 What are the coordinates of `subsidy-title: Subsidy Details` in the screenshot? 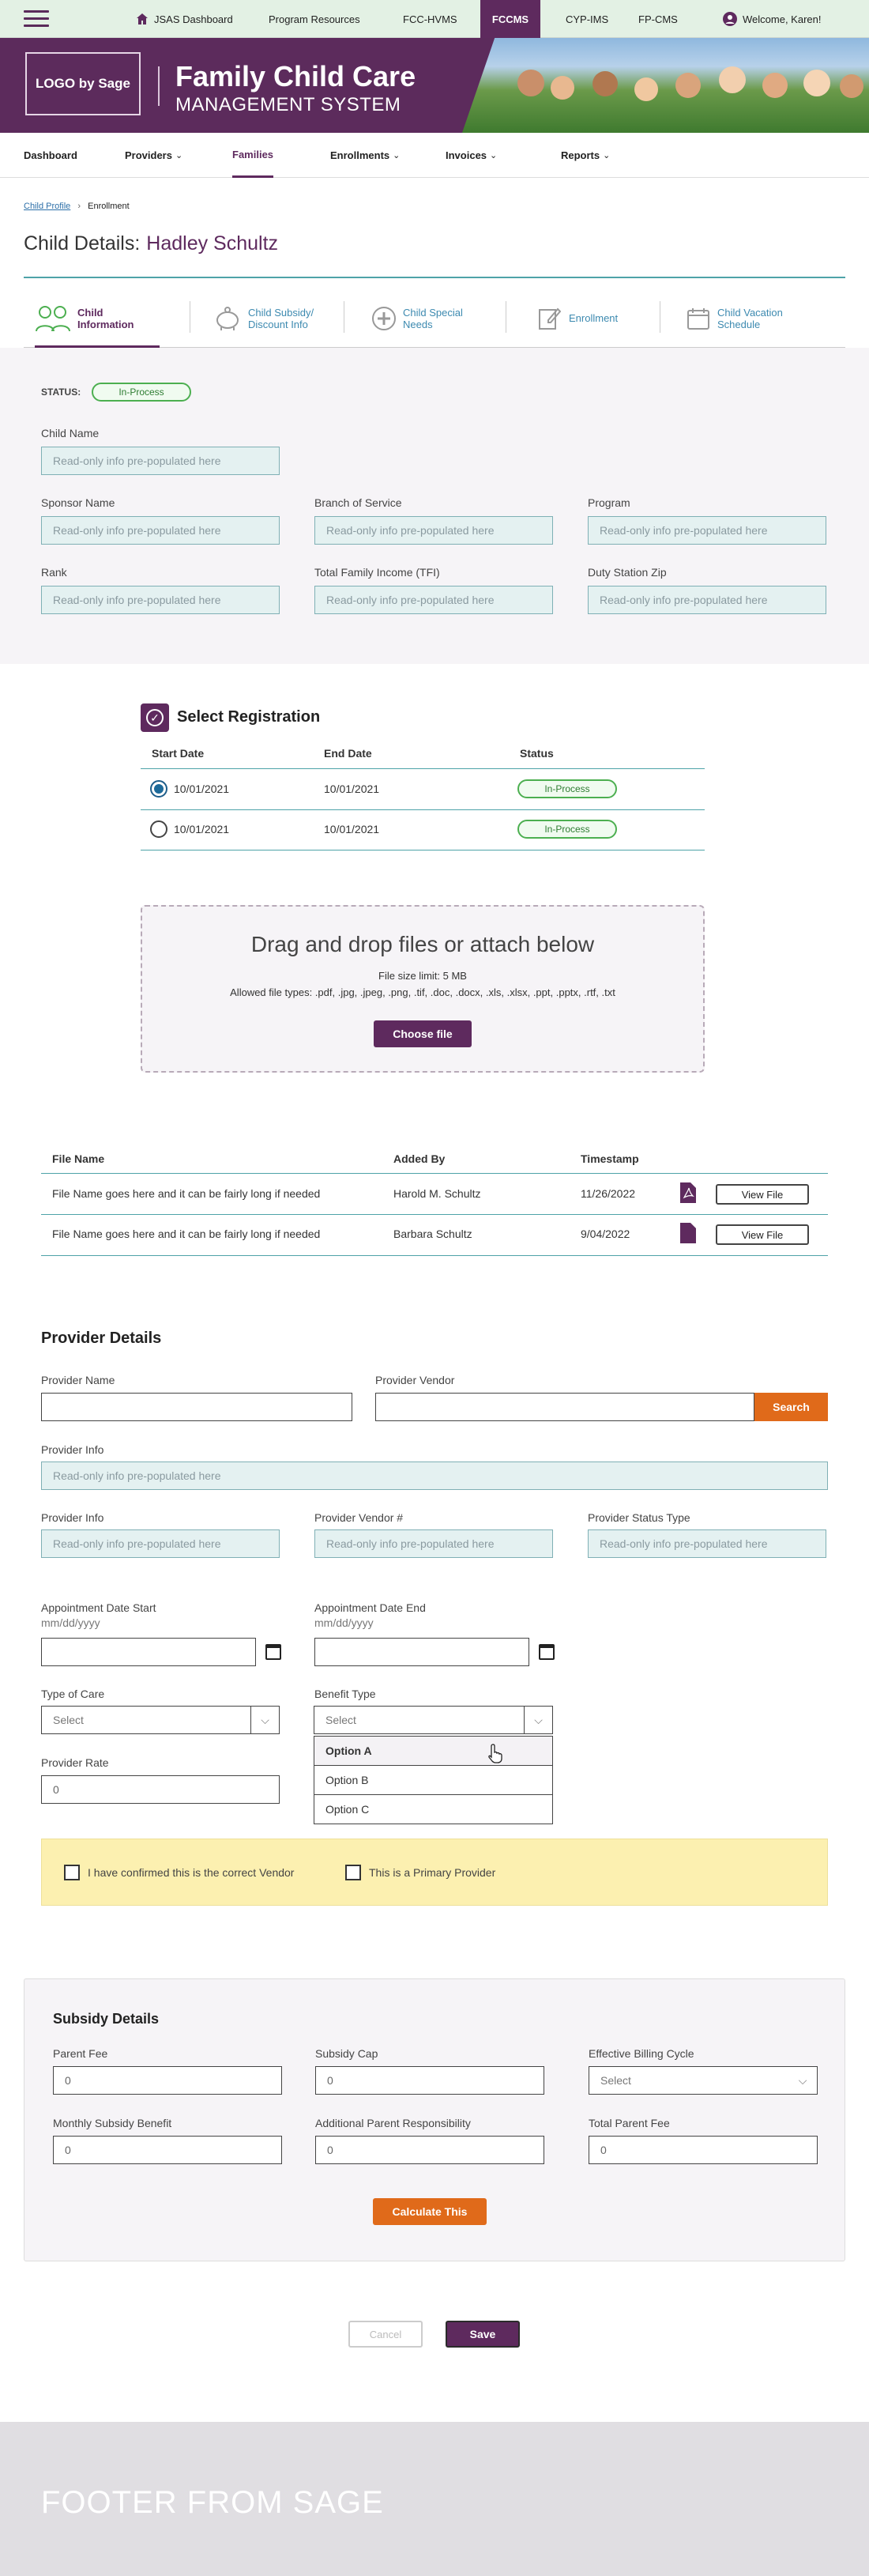 It's located at (107, 2019).